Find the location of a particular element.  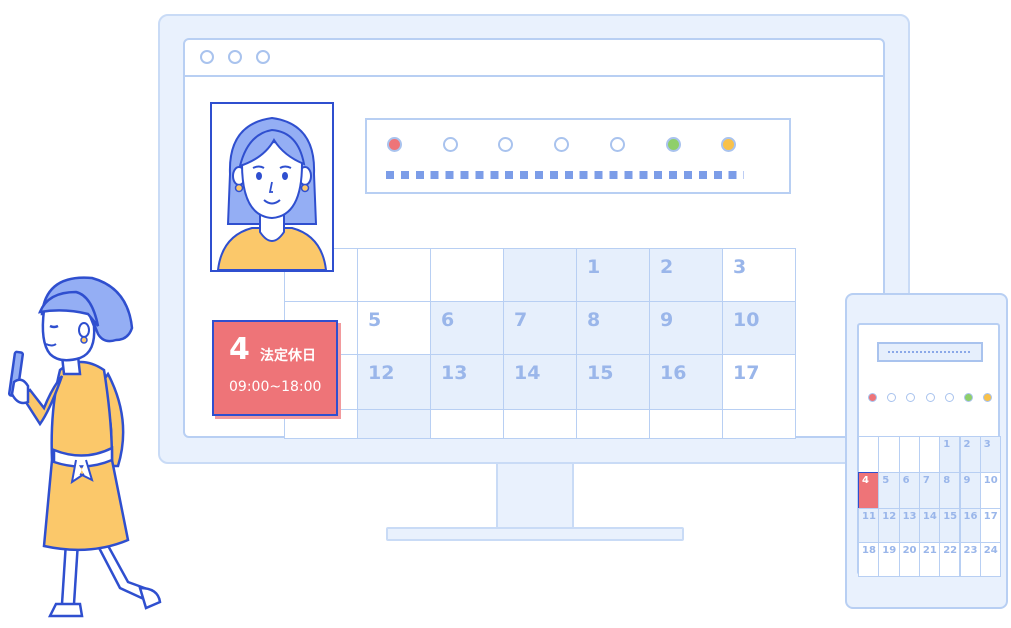

phone-calendar-cell: 17 is located at coordinates (990, 525).